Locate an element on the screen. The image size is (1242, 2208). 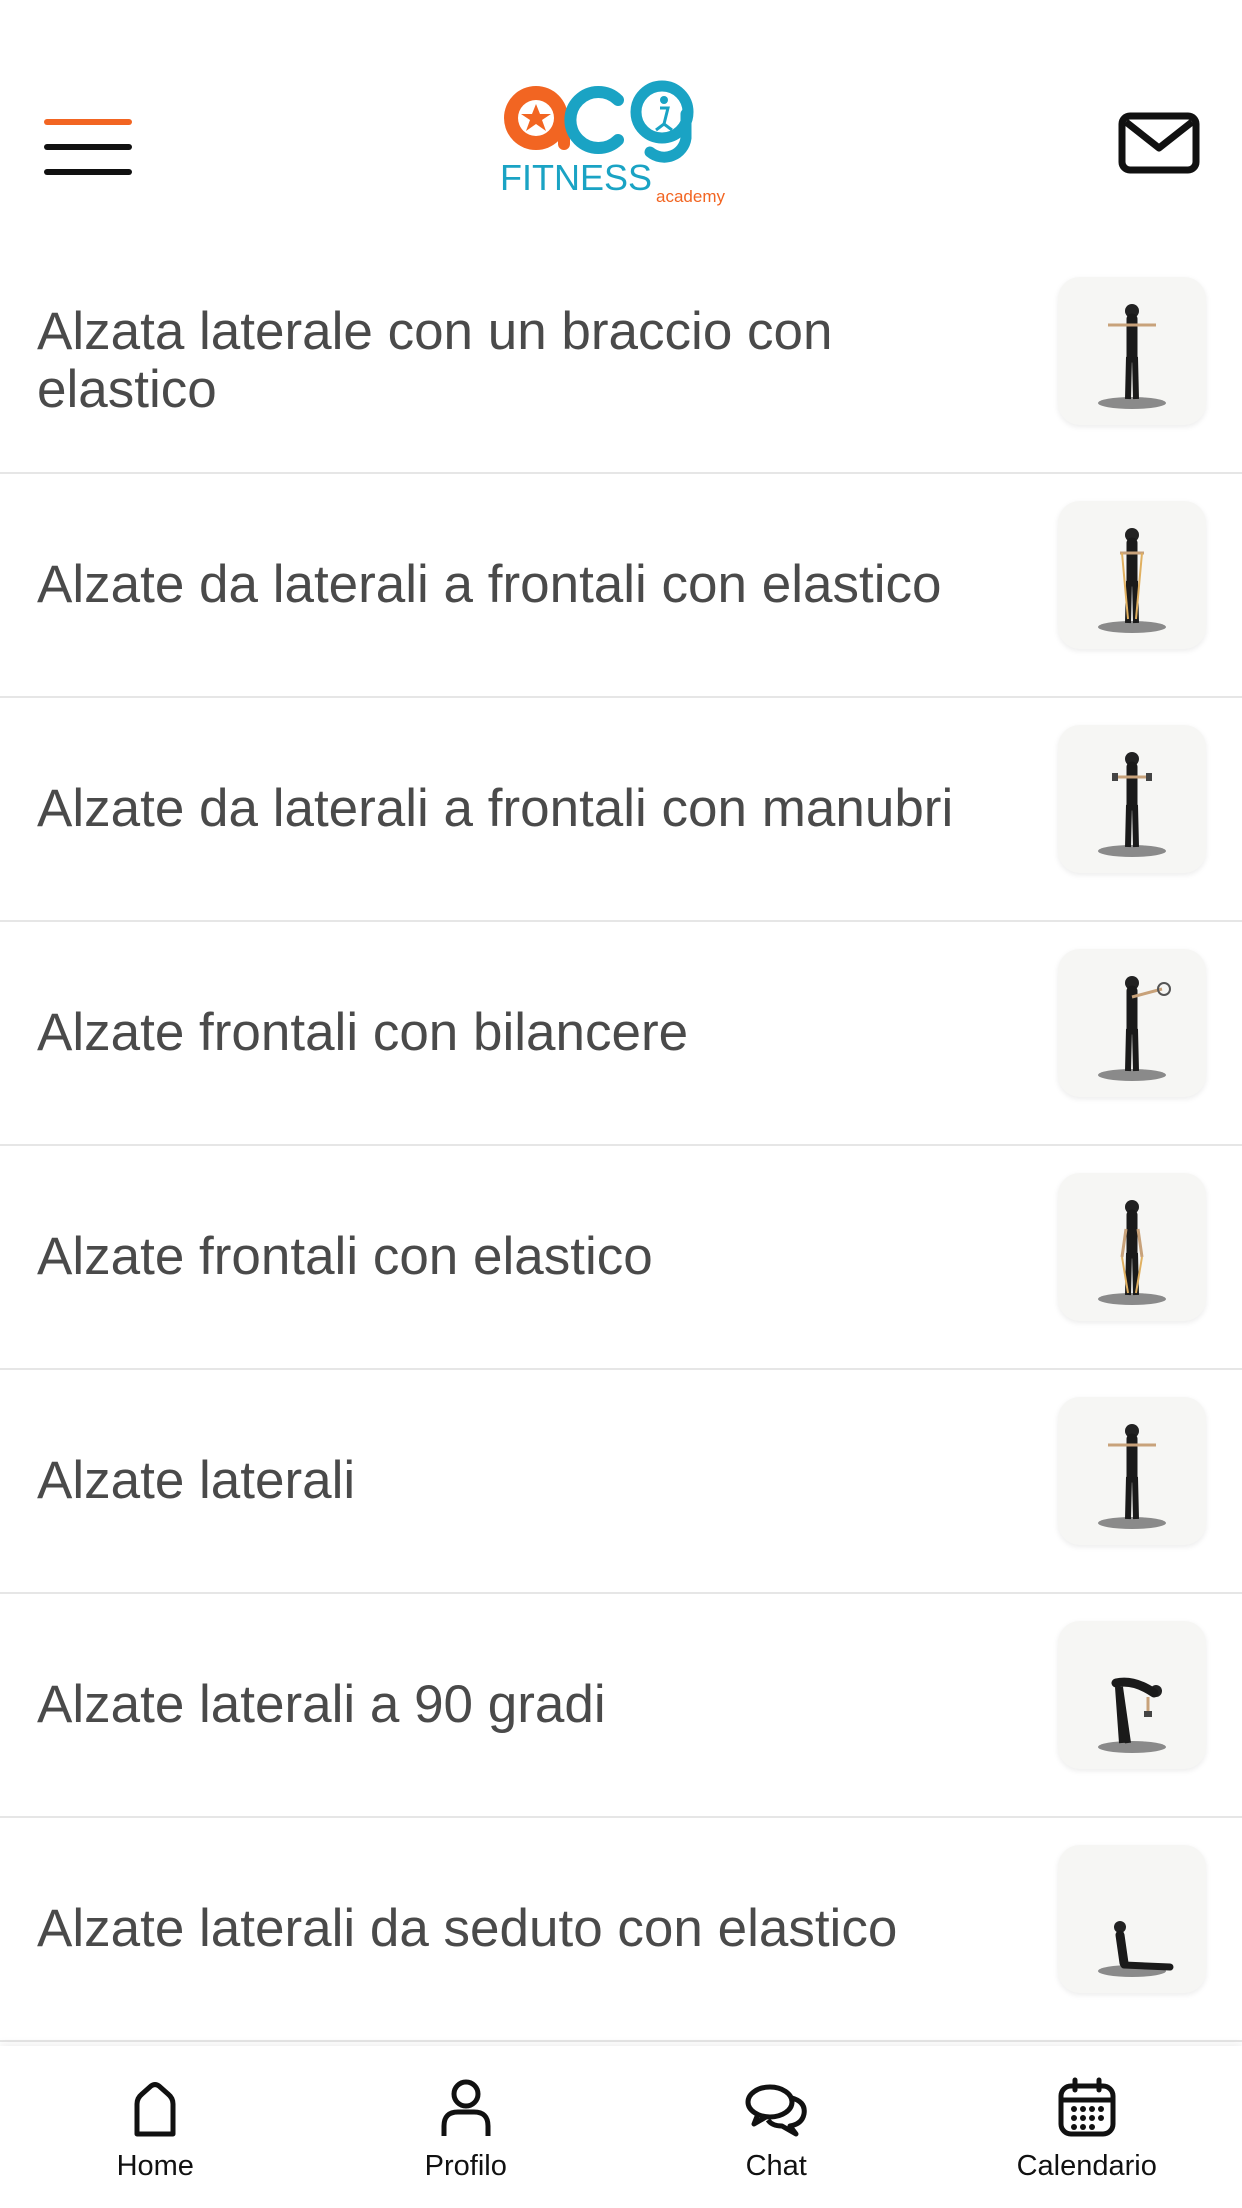
calendar-icon is located at coordinates (1087, 2107).